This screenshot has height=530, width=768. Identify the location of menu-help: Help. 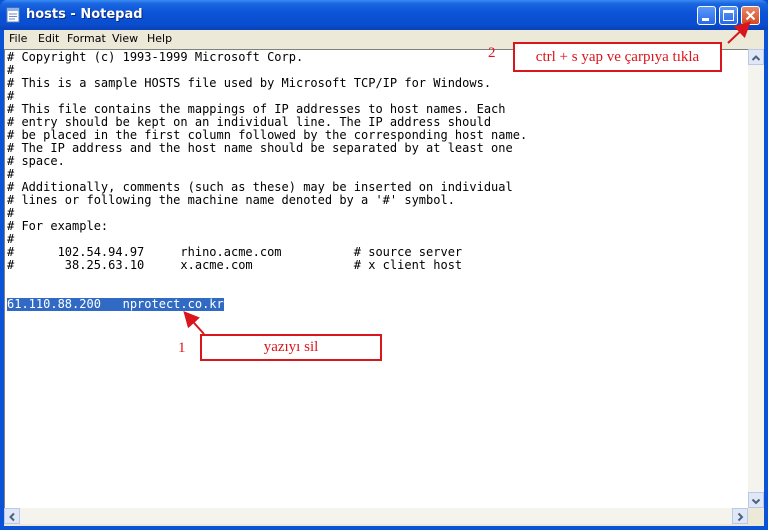
(159, 38).